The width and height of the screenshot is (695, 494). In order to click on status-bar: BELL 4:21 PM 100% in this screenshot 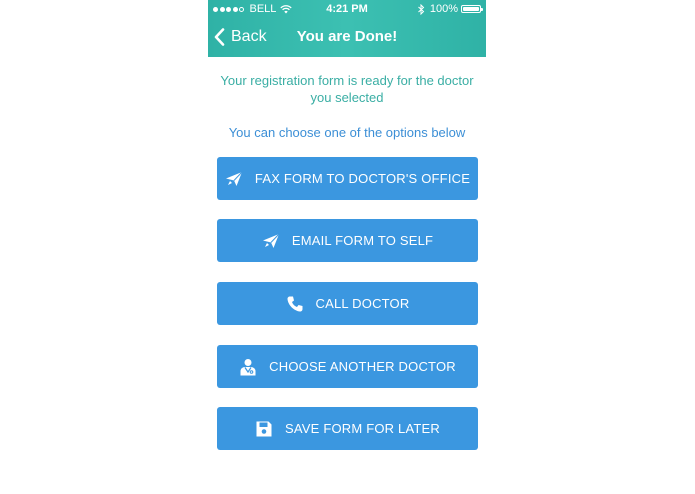, I will do `click(347, 9)`.